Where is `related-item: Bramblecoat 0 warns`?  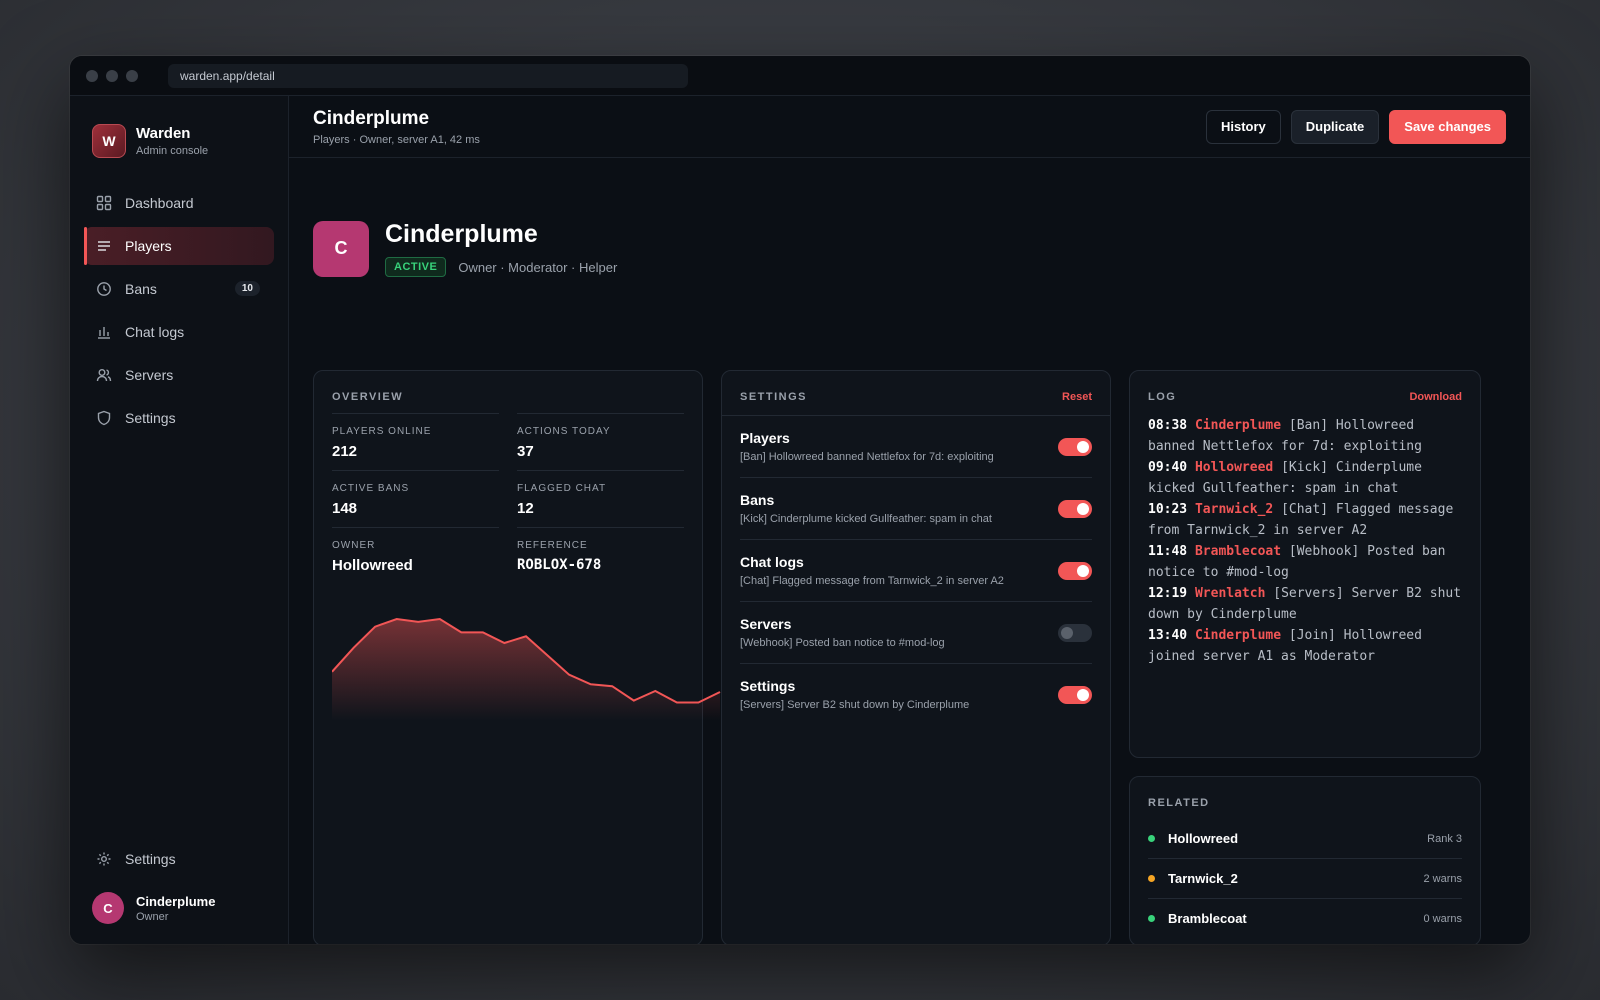
related-item: Bramblecoat 0 warns is located at coordinates (1305, 918).